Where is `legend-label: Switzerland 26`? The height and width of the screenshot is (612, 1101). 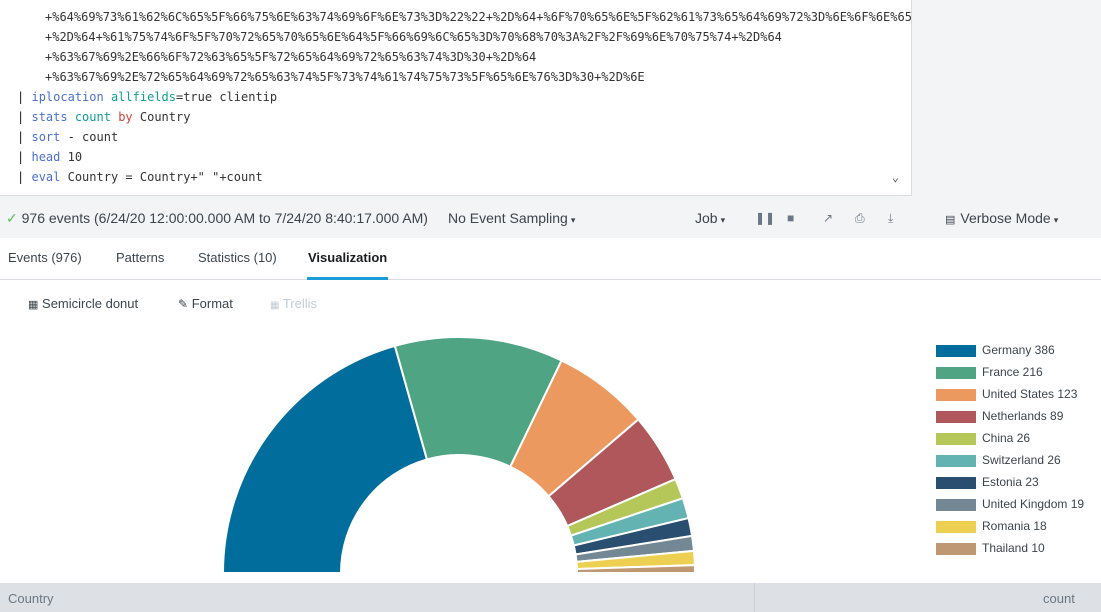 legend-label: Switzerland 26 is located at coordinates (1021, 460).